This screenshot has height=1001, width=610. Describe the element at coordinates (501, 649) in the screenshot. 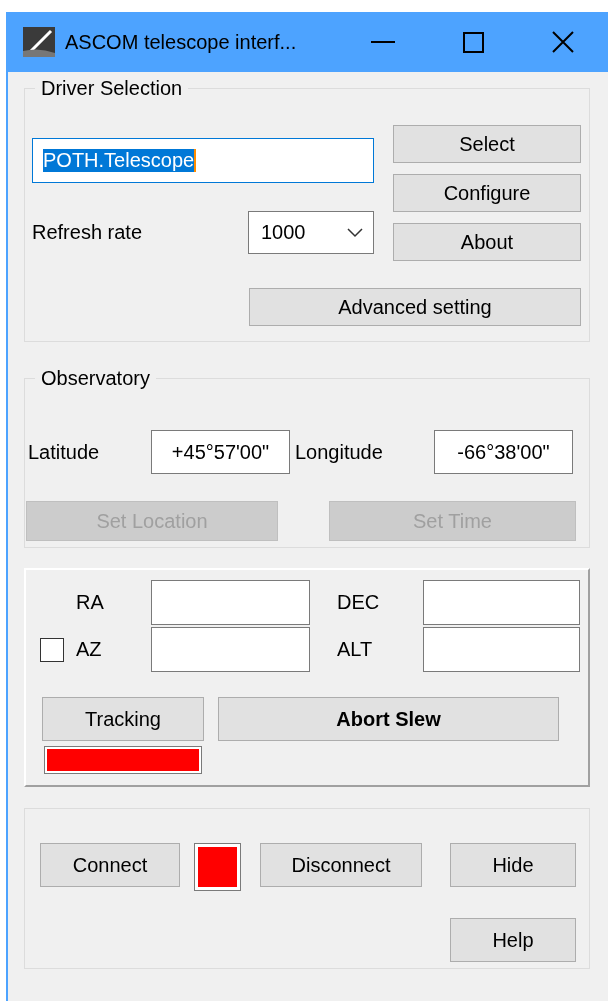

I see `alt-field` at that location.